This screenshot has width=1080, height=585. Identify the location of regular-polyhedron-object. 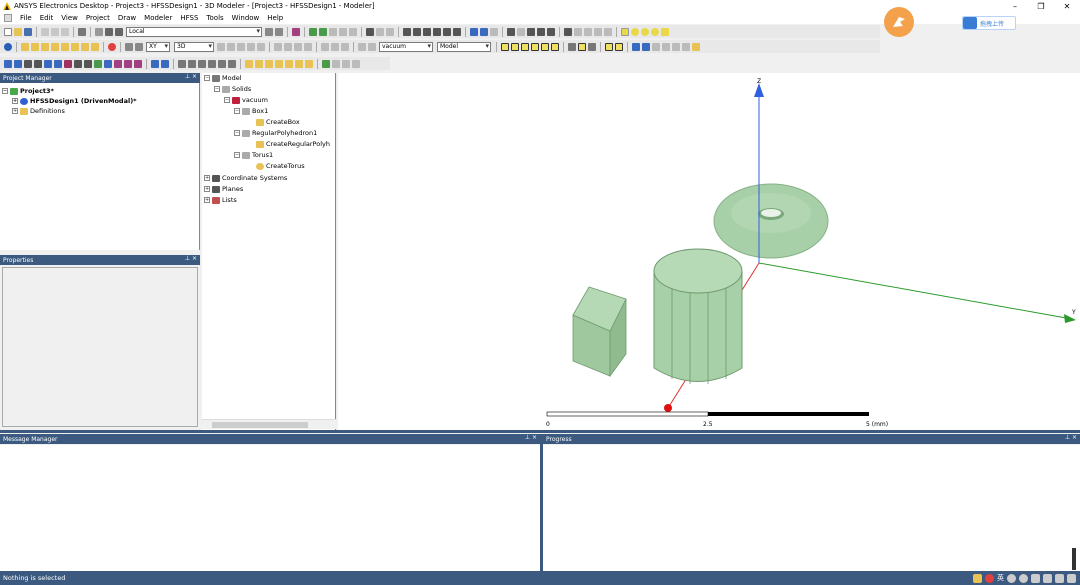
(698, 316).